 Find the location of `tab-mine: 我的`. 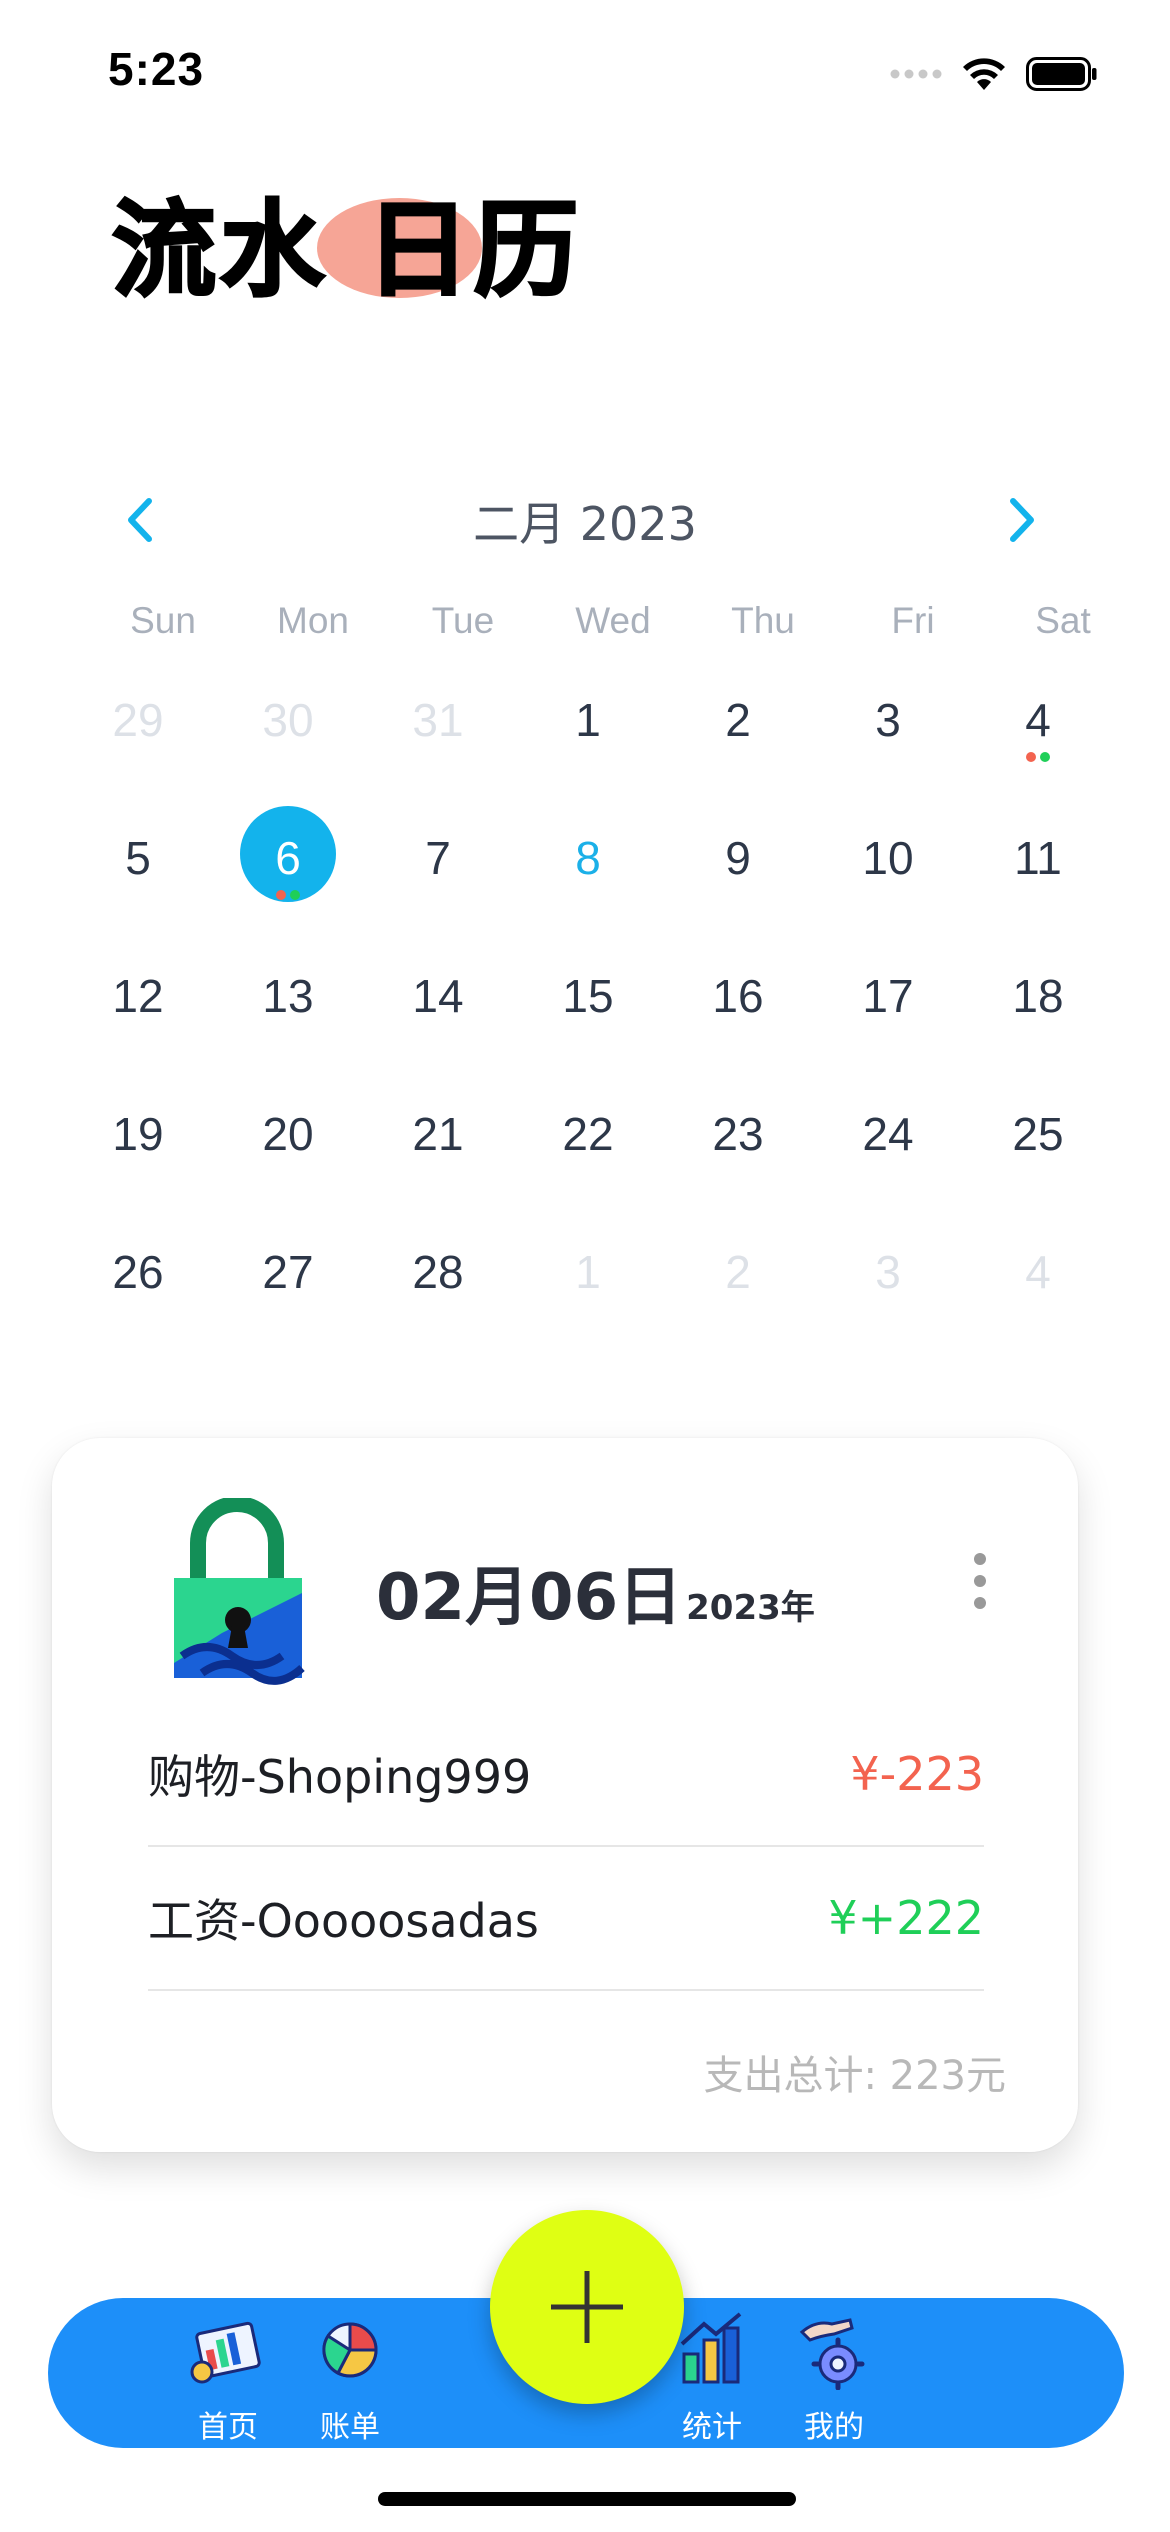

tab-mine: 我的 is located at coordinates (834, 2373).